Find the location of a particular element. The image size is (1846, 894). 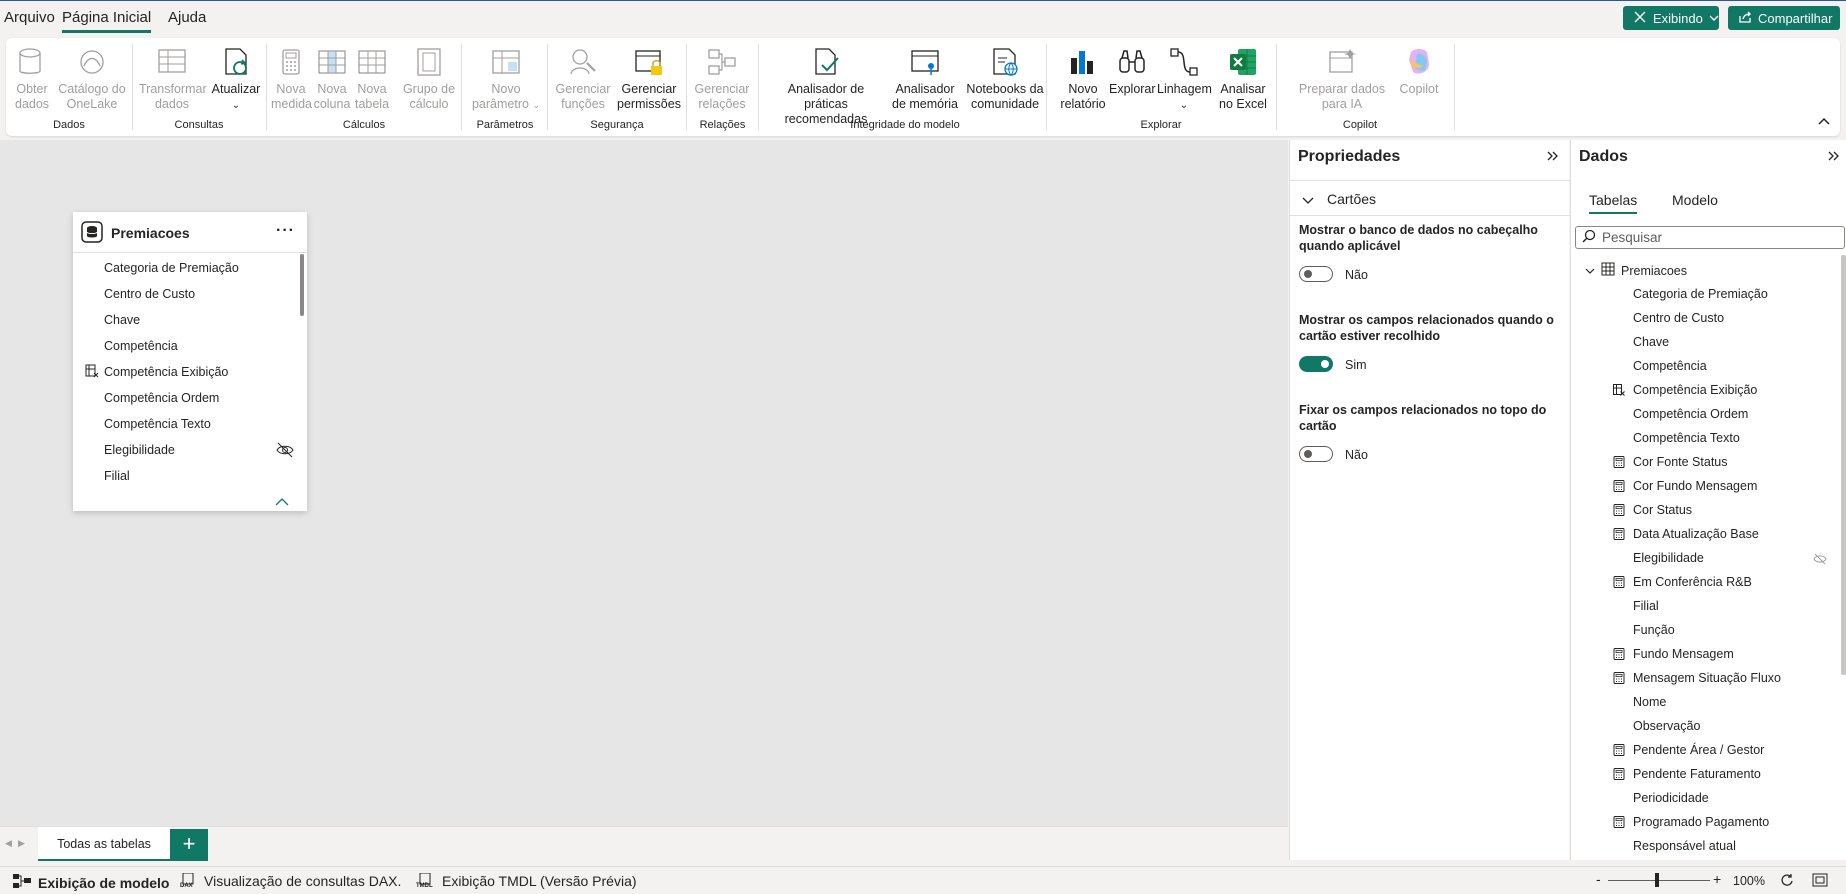

field-item: Categoria de Premiação is located at coordinates (1700, 294).